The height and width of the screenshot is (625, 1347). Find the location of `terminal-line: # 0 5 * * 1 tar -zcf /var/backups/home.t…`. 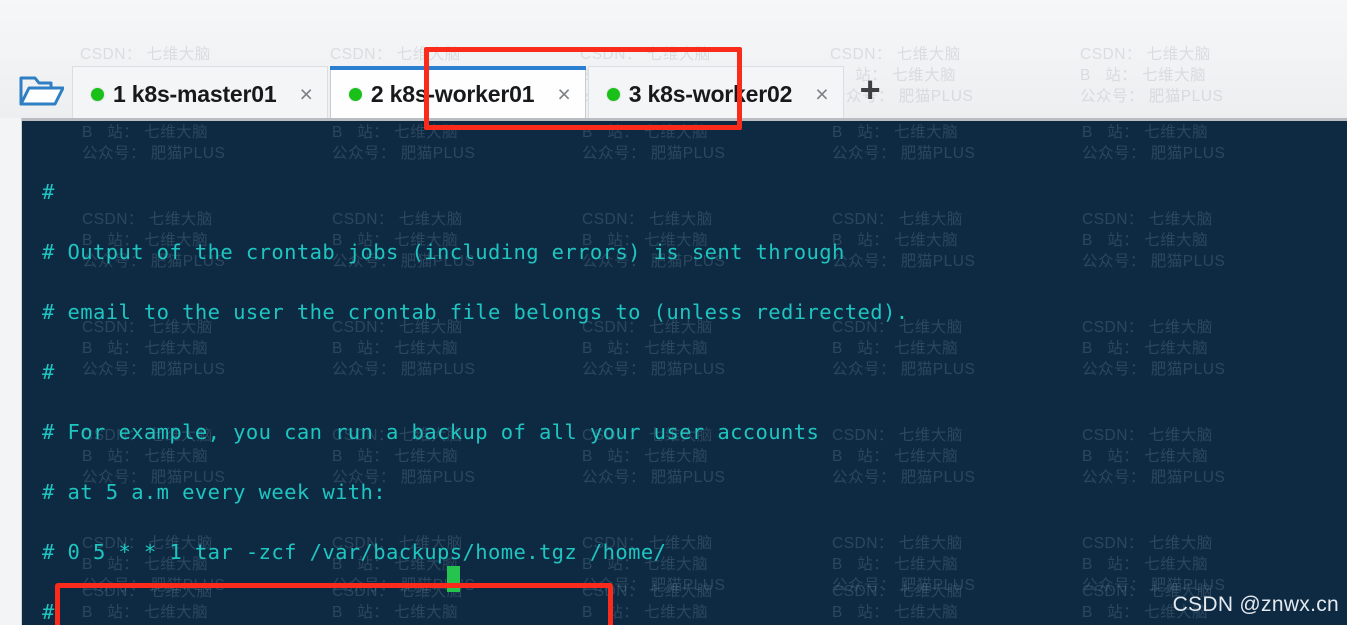

terminal-line: # 0 5 * * 1 tar -zcf /var/backups/home.t… is located at coordinates (354, 552).